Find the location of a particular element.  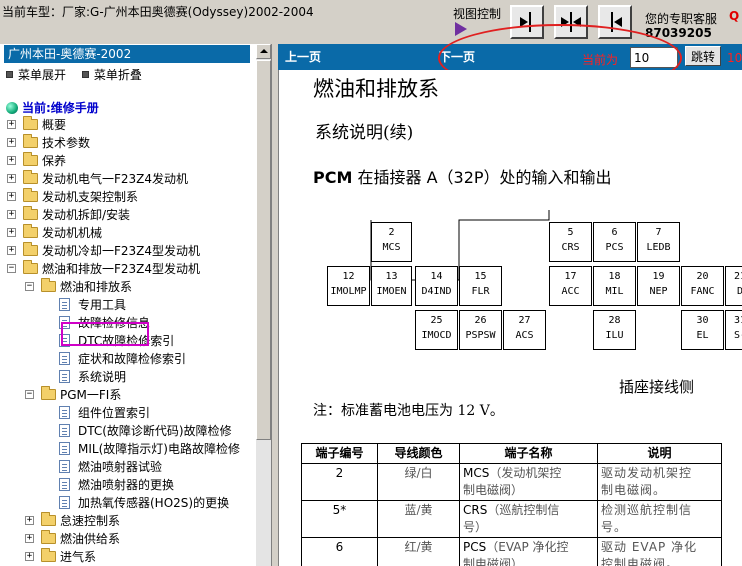

tree-item-overview: + 概要 is located at coordinates (127, 125).